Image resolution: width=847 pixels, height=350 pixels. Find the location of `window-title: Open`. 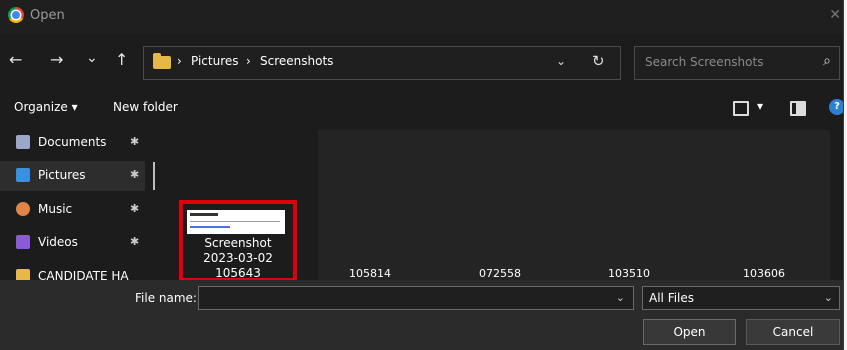

window-title: Open is located at coordinates (47, 15).